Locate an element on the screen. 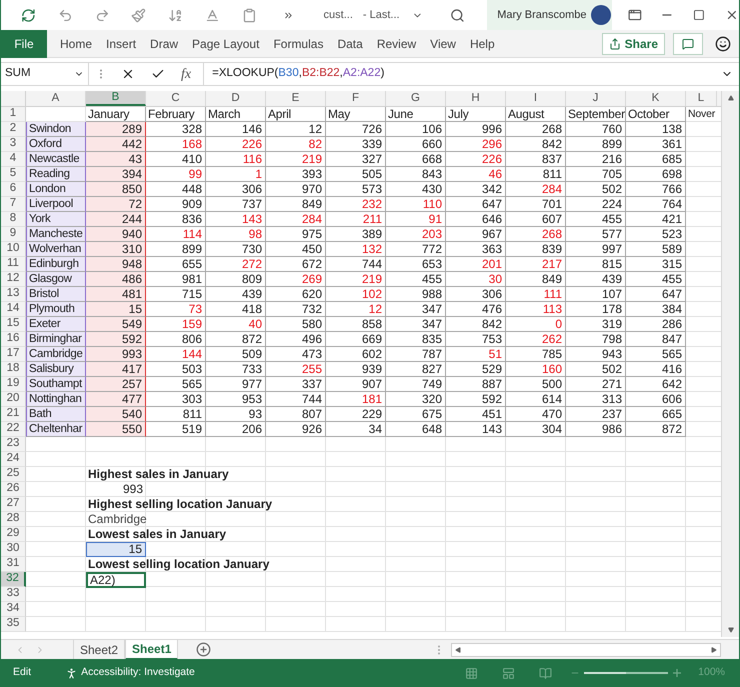  row-header: 11 is located at coordinates (13, 264).